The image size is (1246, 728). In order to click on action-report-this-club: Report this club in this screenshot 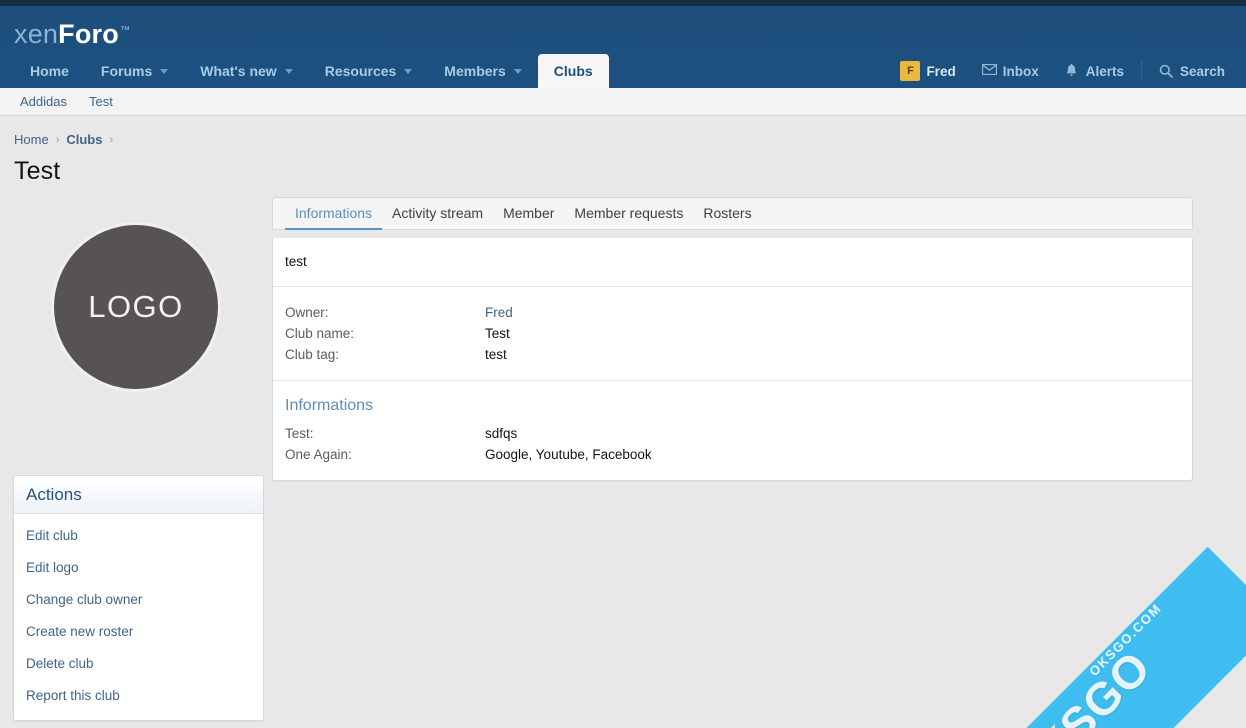, I will do `click(138, 696)`.